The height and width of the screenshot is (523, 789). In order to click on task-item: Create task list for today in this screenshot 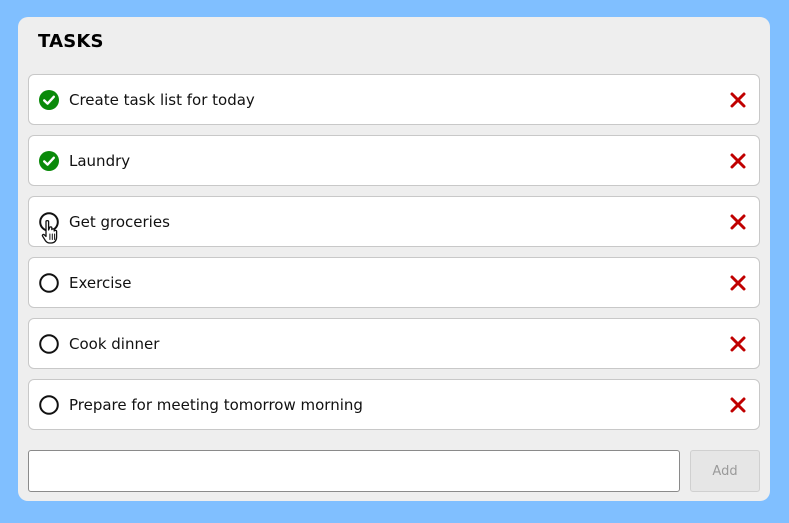, I will do `click(394, 99)`.